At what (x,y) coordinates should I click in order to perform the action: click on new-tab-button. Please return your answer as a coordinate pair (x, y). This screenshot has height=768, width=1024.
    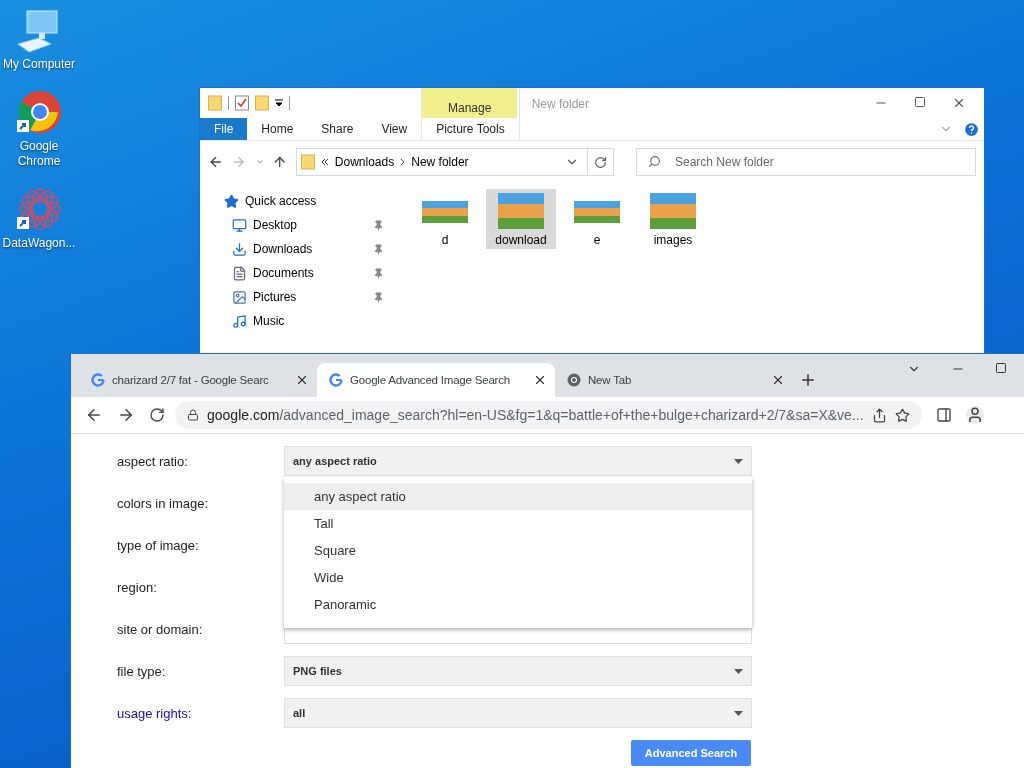
    Looking at the image, I should click on (808, 380).